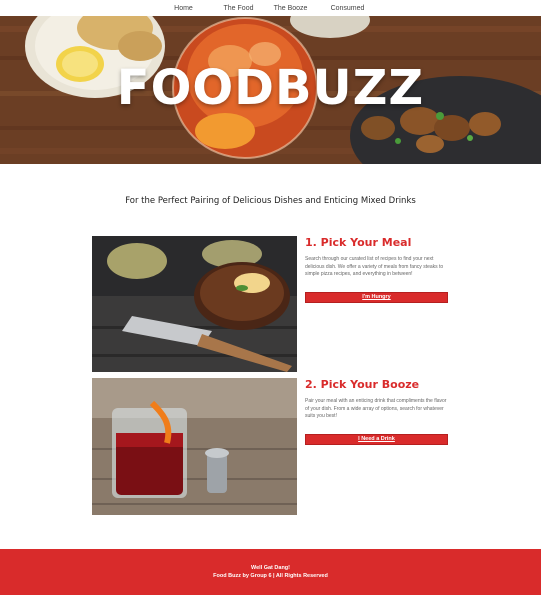 This screenshot has height=595, width=541. Describe the element at coordinates (376, 439) in the screenshot. I see `i-need-a-drink-button: I Need a Drink` at that location.